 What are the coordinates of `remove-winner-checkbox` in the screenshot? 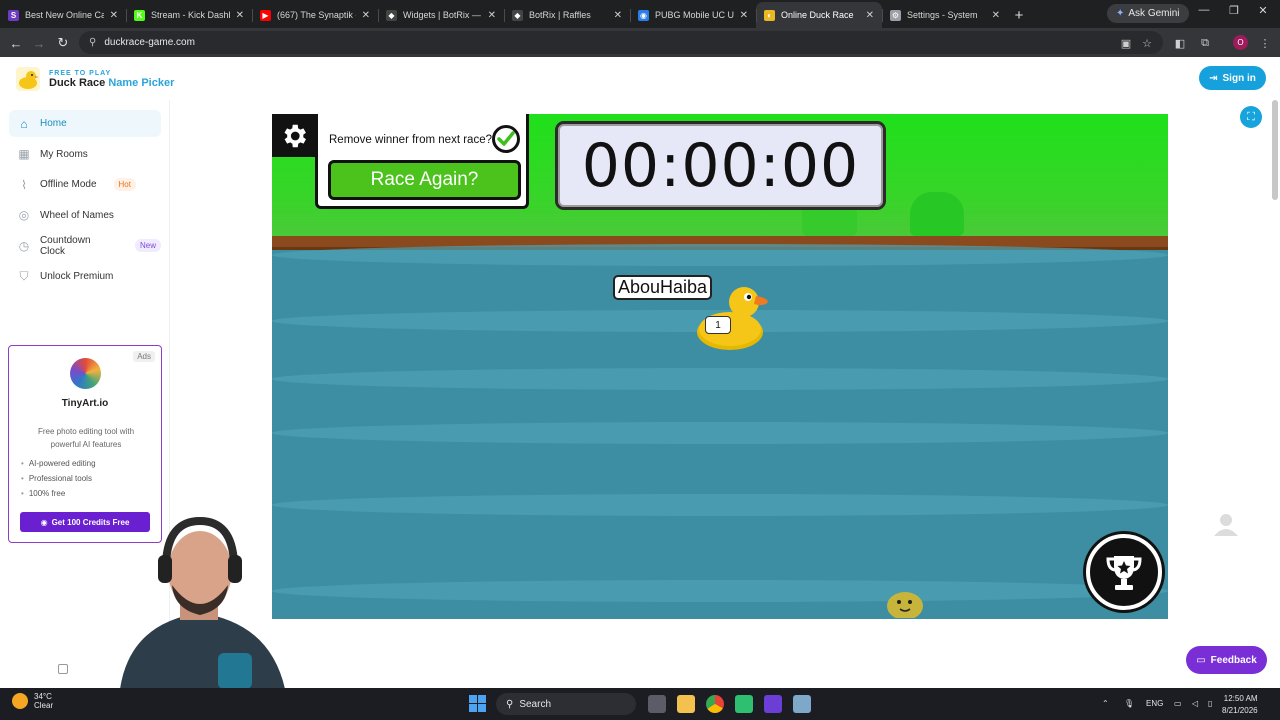 It's located at (506, 139).